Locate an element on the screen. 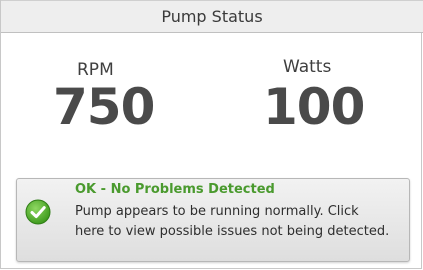 This screenshot has width=423, height=270. rpm-label: RPM is located at coordinates (95, 70).